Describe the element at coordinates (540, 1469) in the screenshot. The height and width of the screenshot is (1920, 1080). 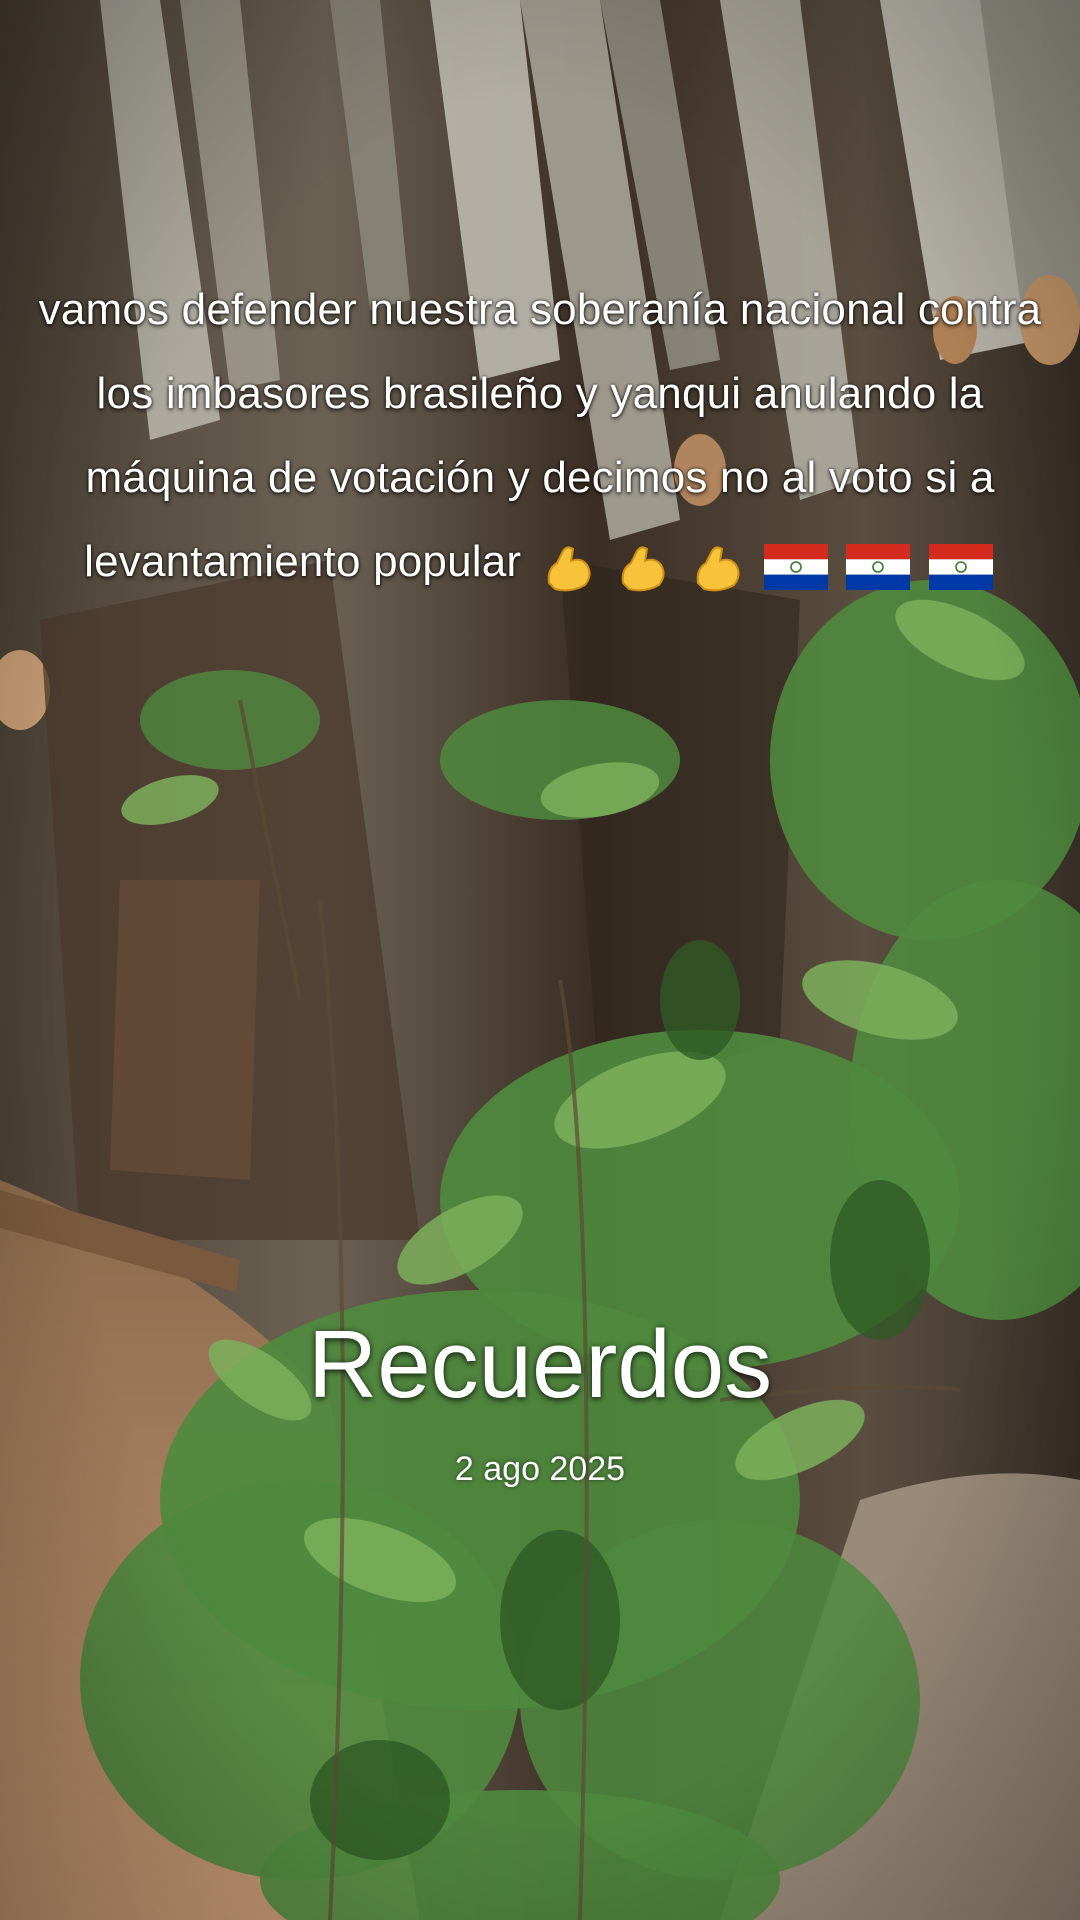
I see `memories-date: 2 ago 2025` at that location.